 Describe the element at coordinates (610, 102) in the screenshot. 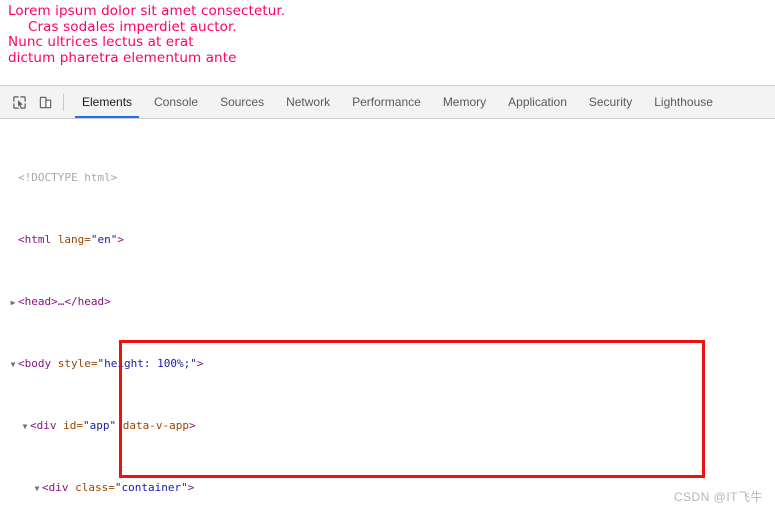

I see `tab-security: Security` at that location.